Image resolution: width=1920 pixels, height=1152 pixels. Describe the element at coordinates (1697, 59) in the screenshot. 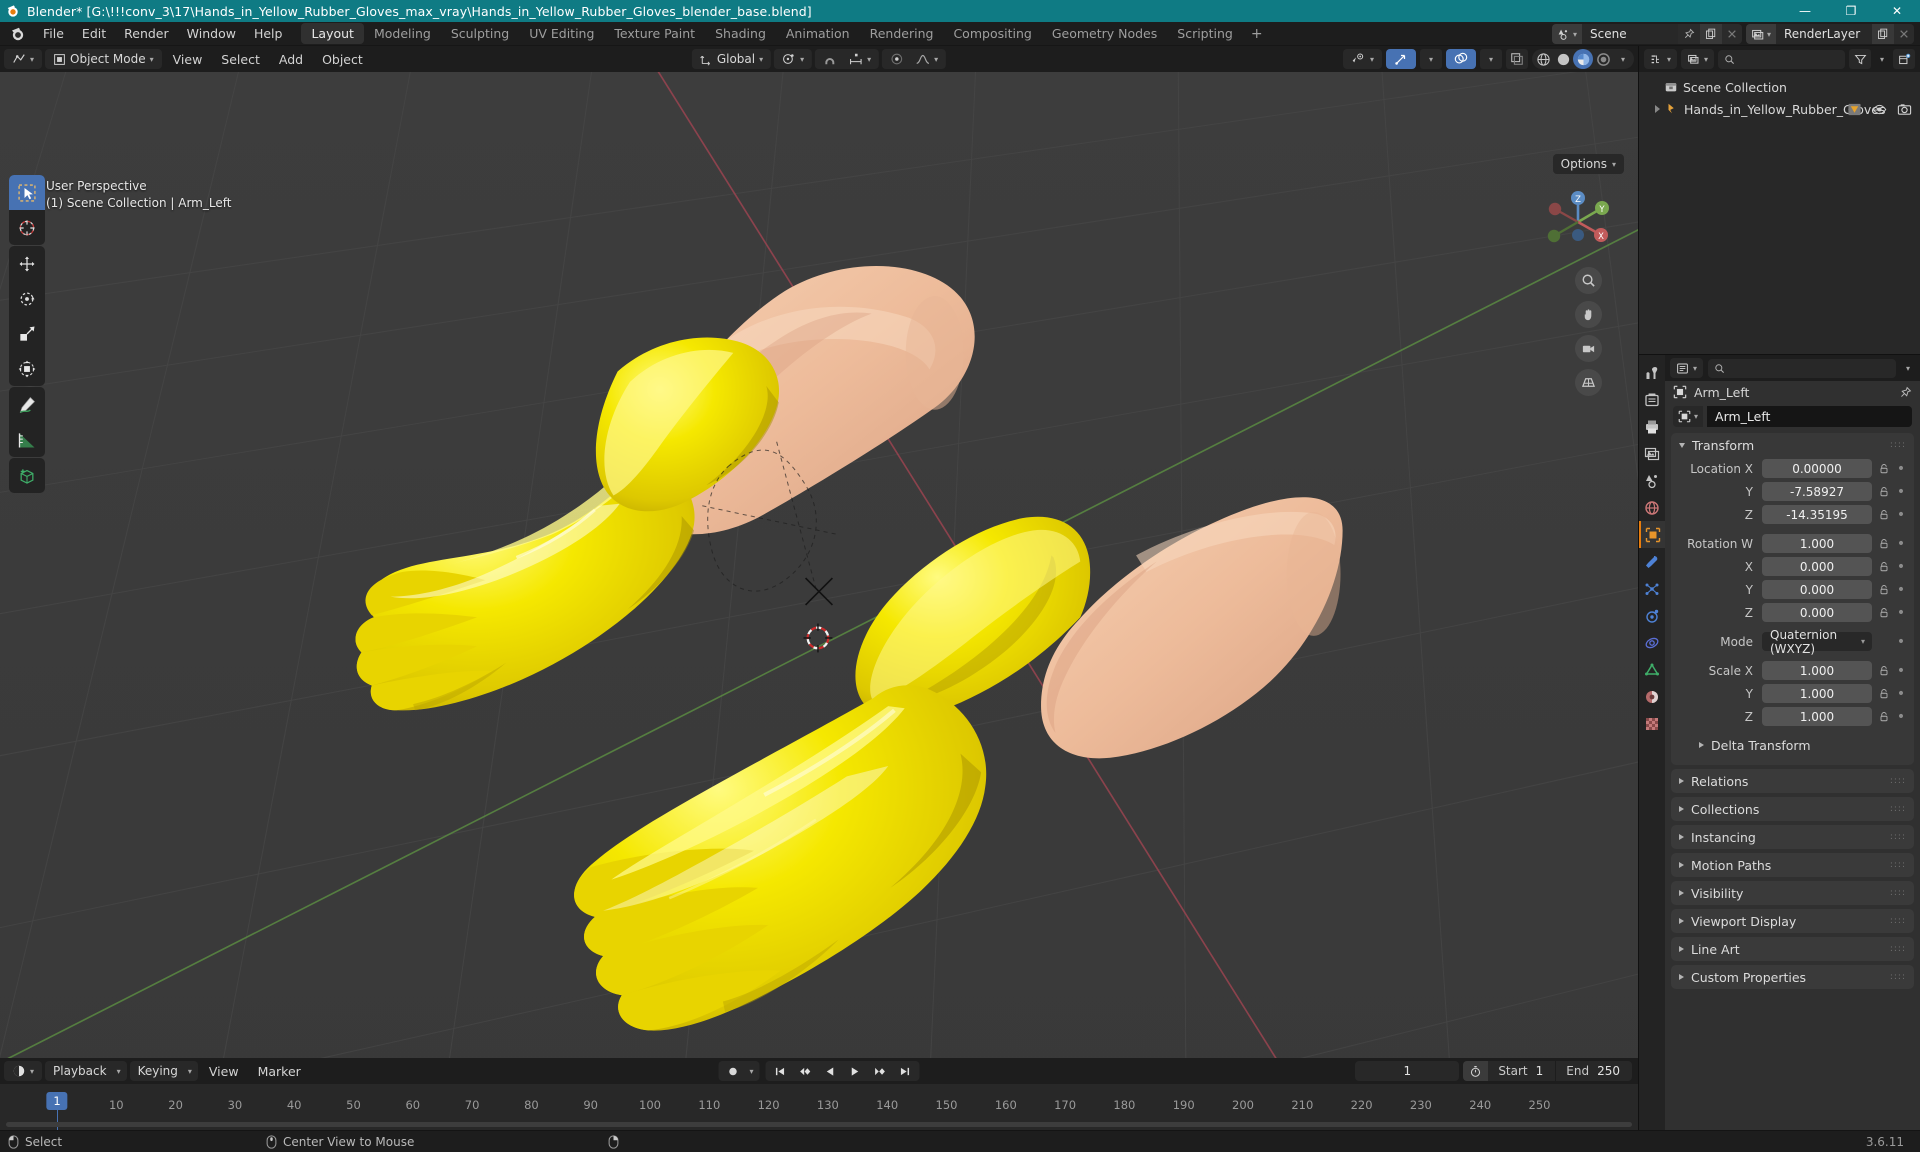

I see `view-layer-display-icon: ▾` at that location.